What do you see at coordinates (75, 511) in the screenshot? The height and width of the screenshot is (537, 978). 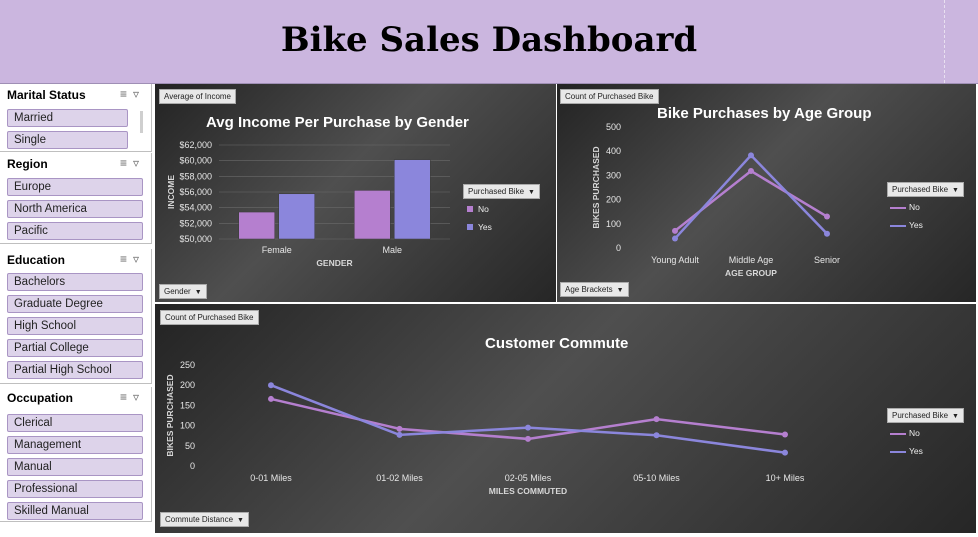 I see `slicer-item-skilled-manual: Skilled Manual` at bounding box center [75, 511].